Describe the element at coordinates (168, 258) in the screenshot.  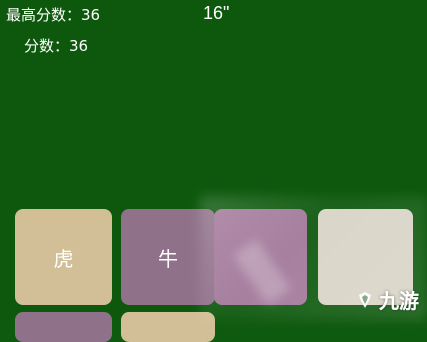
I see `tile-label: 牛` at that location.